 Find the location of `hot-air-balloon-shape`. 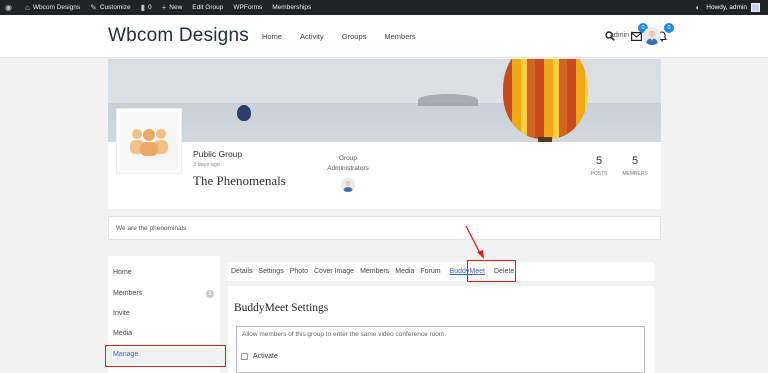

hot-air-balloon-shape is located at coordinates (545, 99).